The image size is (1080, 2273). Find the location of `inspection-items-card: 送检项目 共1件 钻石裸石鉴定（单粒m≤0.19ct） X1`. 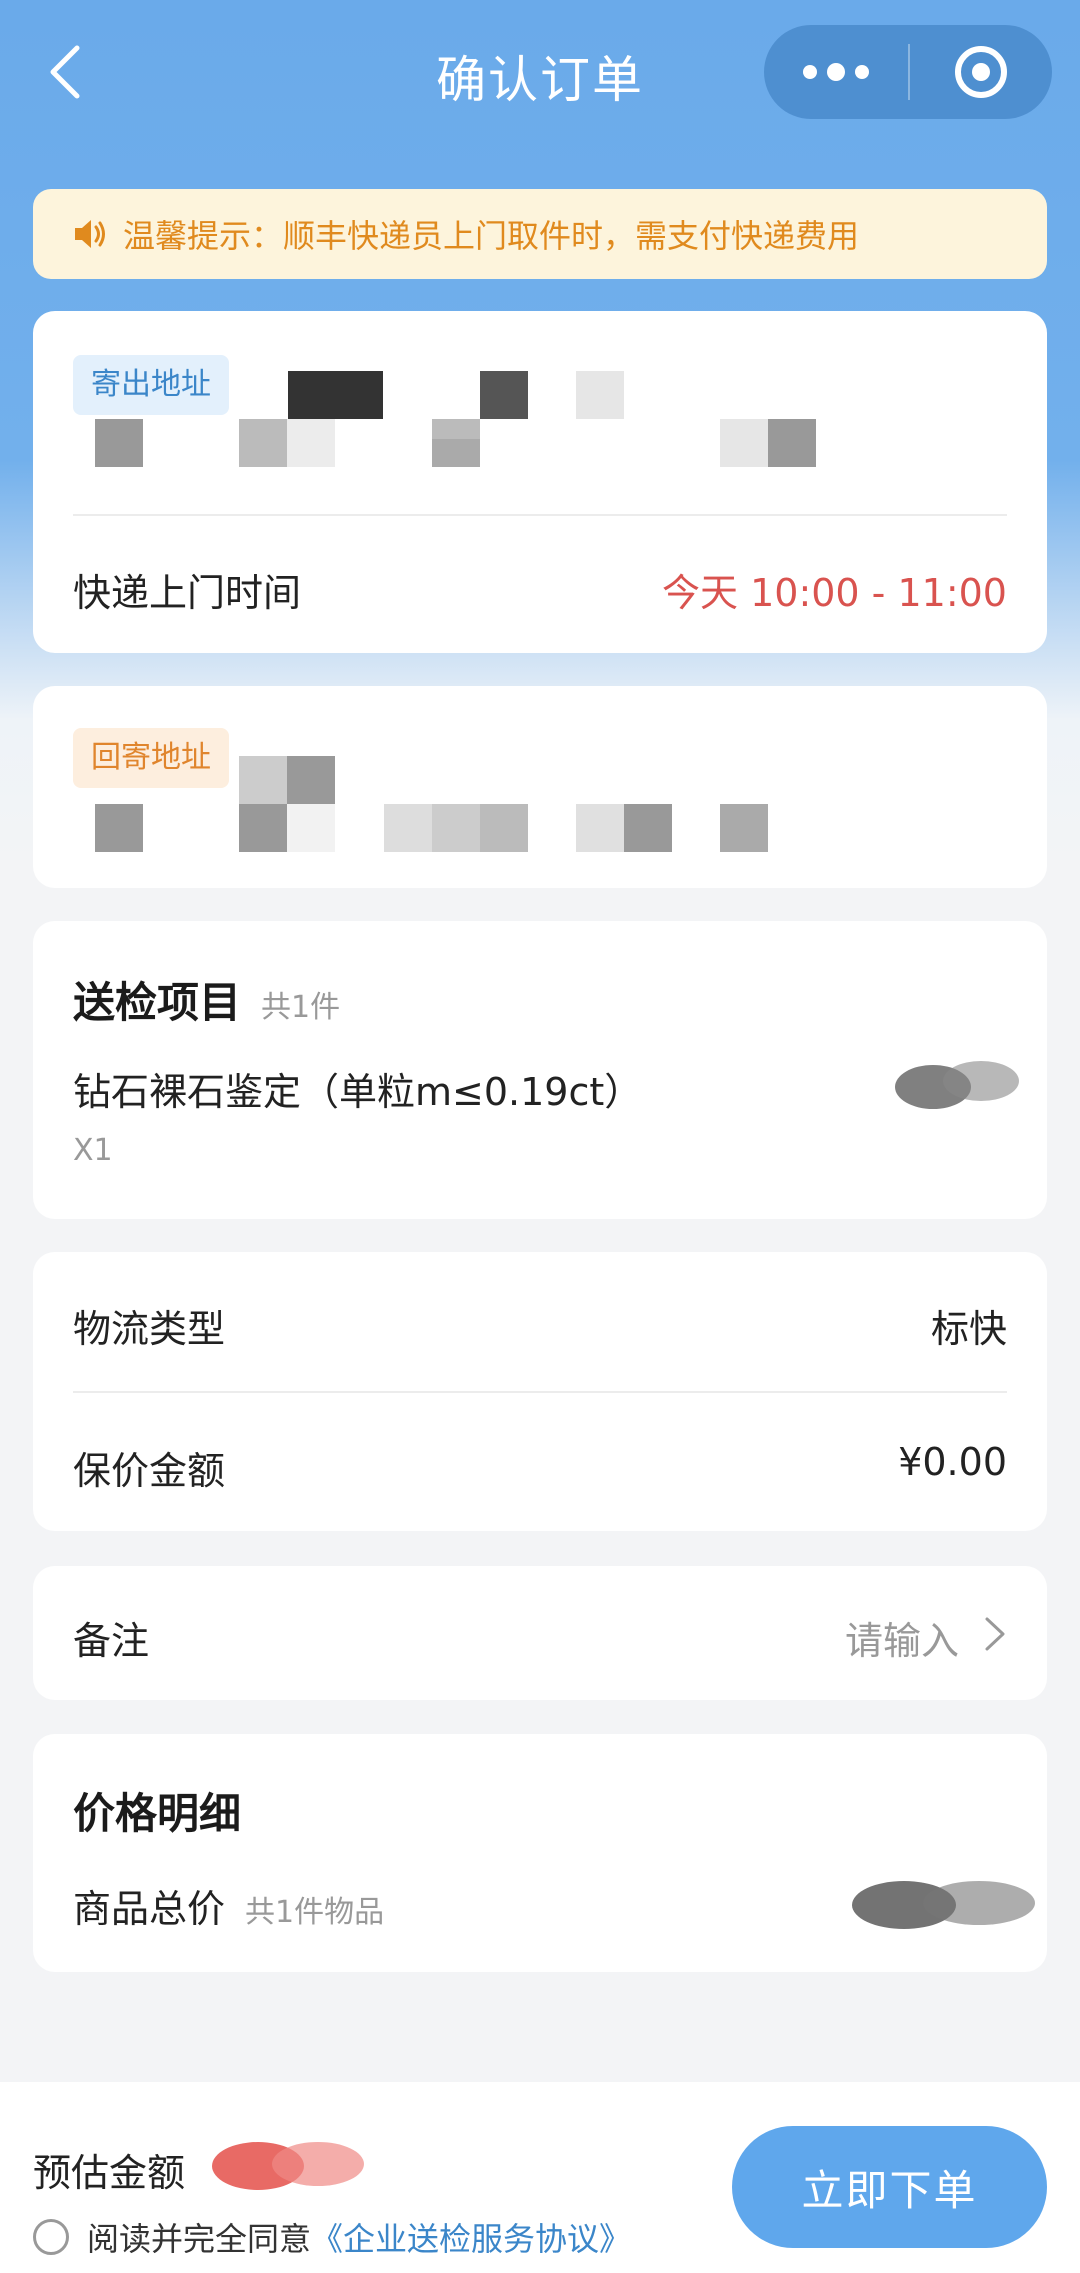

inspection-items-card: 送检项目 共1件 钻石裸石鉴定（单粒m≤0.19ct） X1 is located at coordinates (540, 1070).